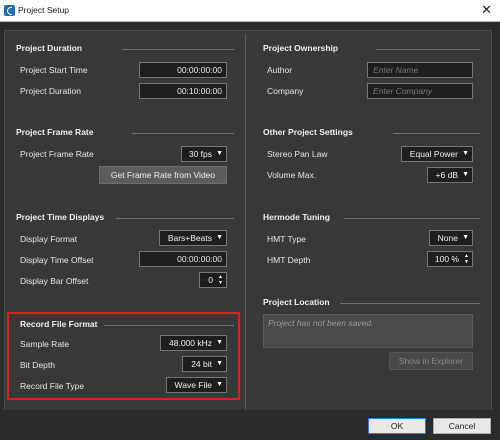 Image resolution: width=500 pixels, height=440 pixels. Describe the element at coordinates (52, 386) in the screenshot. I see `record-file-type-label: Record File Type` at that location.